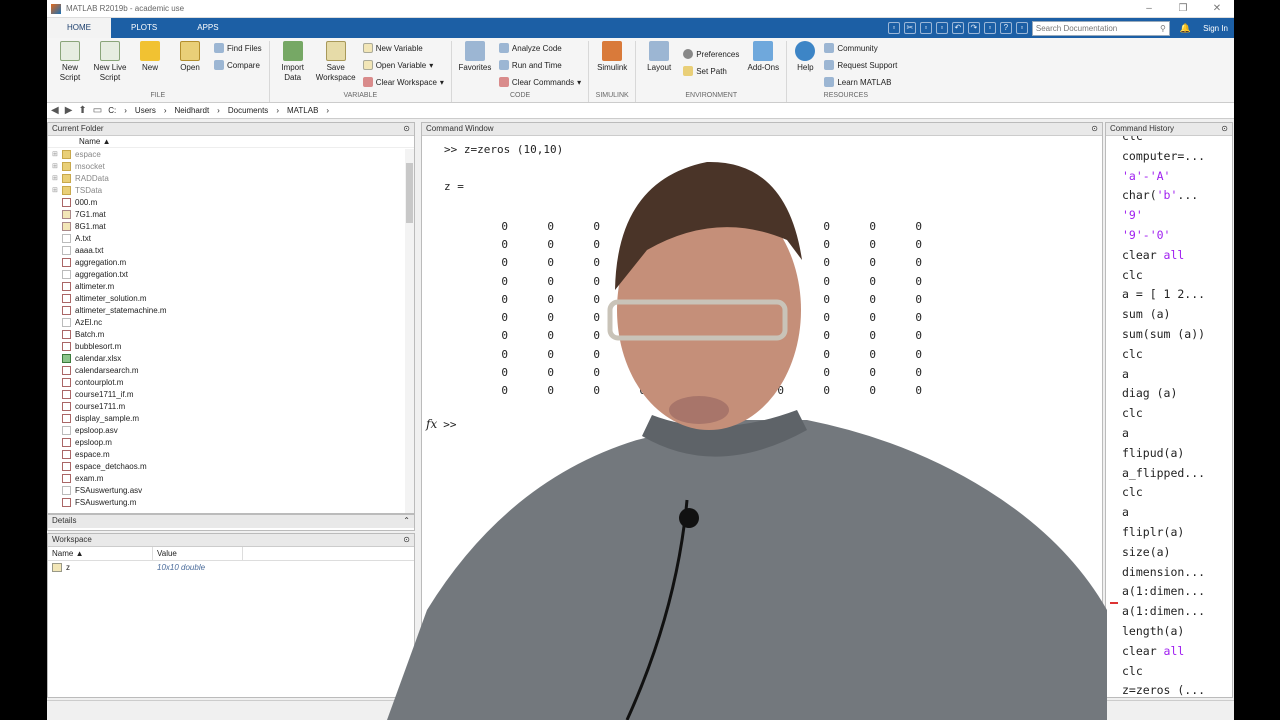 The height and width of the screenshot is (720, 1280). Describe the element at coordinates (233, 274) in the screenshot. I see `list-item: aggregation.txt` at that location.